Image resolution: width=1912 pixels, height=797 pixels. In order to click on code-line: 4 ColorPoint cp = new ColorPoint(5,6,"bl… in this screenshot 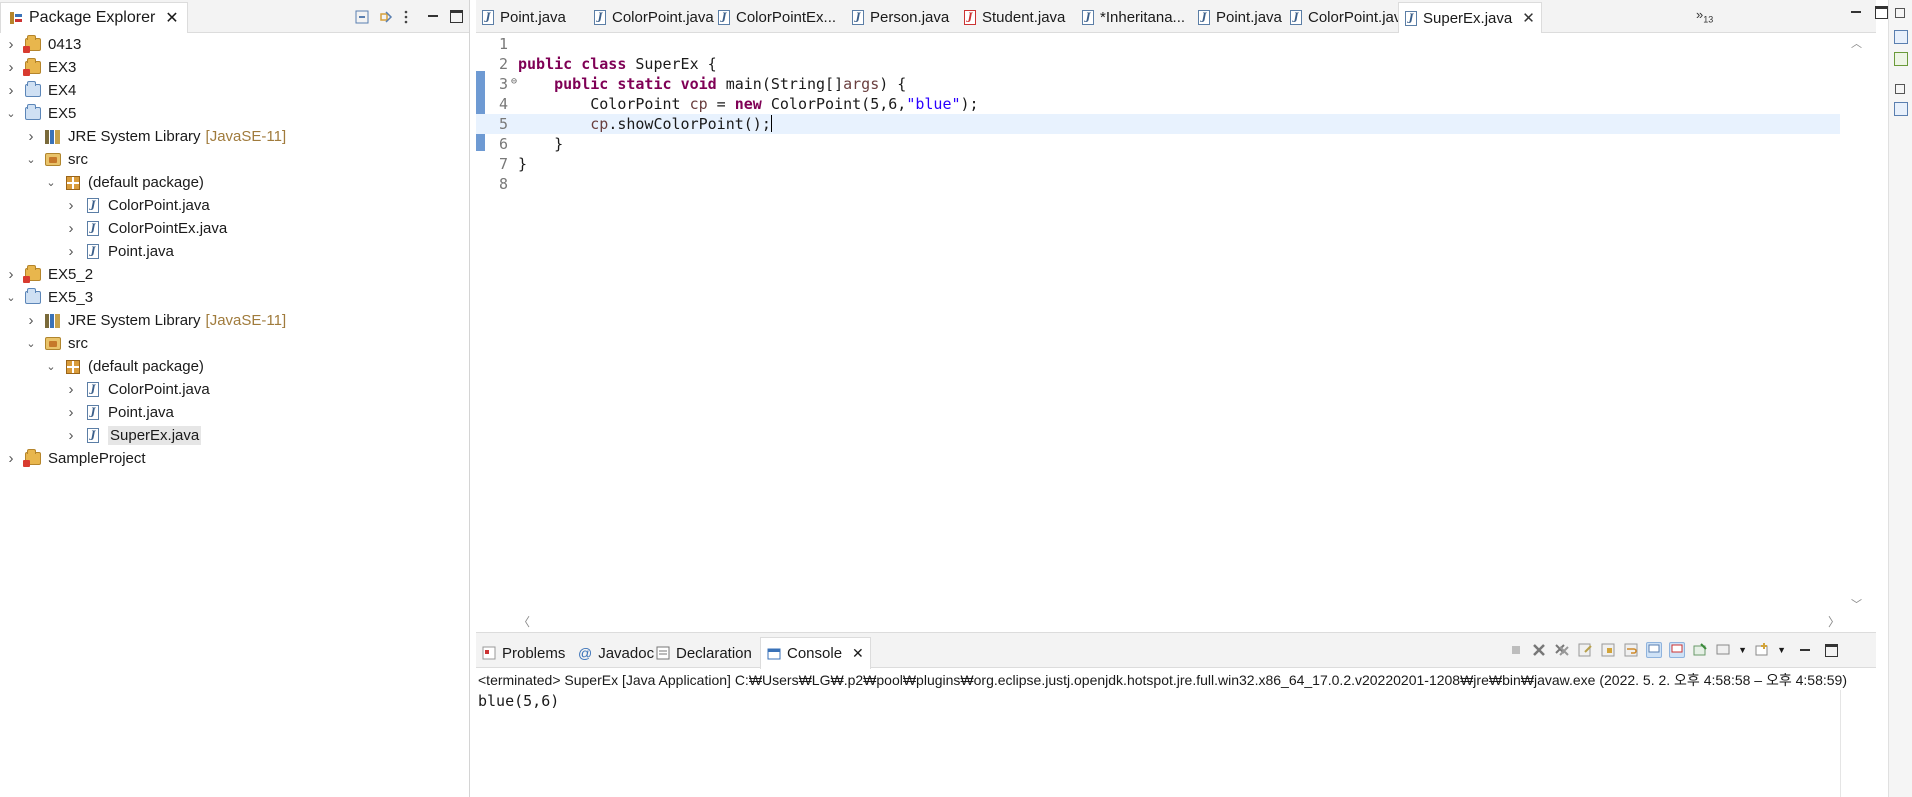, I will do `click(1158, 104)`.